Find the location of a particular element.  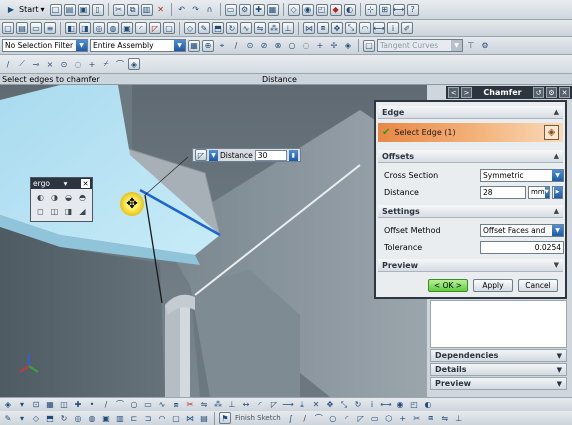

analysis-icon: ◇ is located at coordinates (293, 9).